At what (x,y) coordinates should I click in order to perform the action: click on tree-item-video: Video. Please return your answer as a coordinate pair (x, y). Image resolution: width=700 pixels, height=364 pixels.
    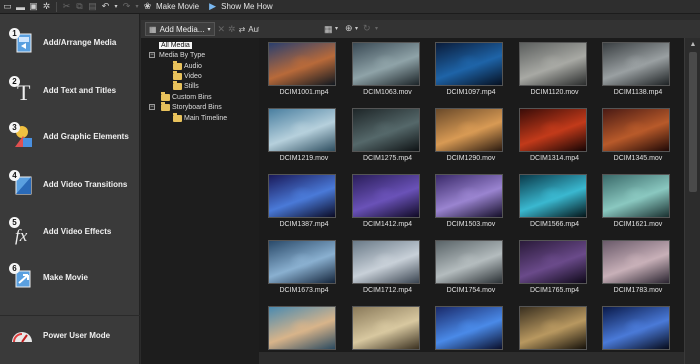
    Looking at the image, I should click on (187, 75).